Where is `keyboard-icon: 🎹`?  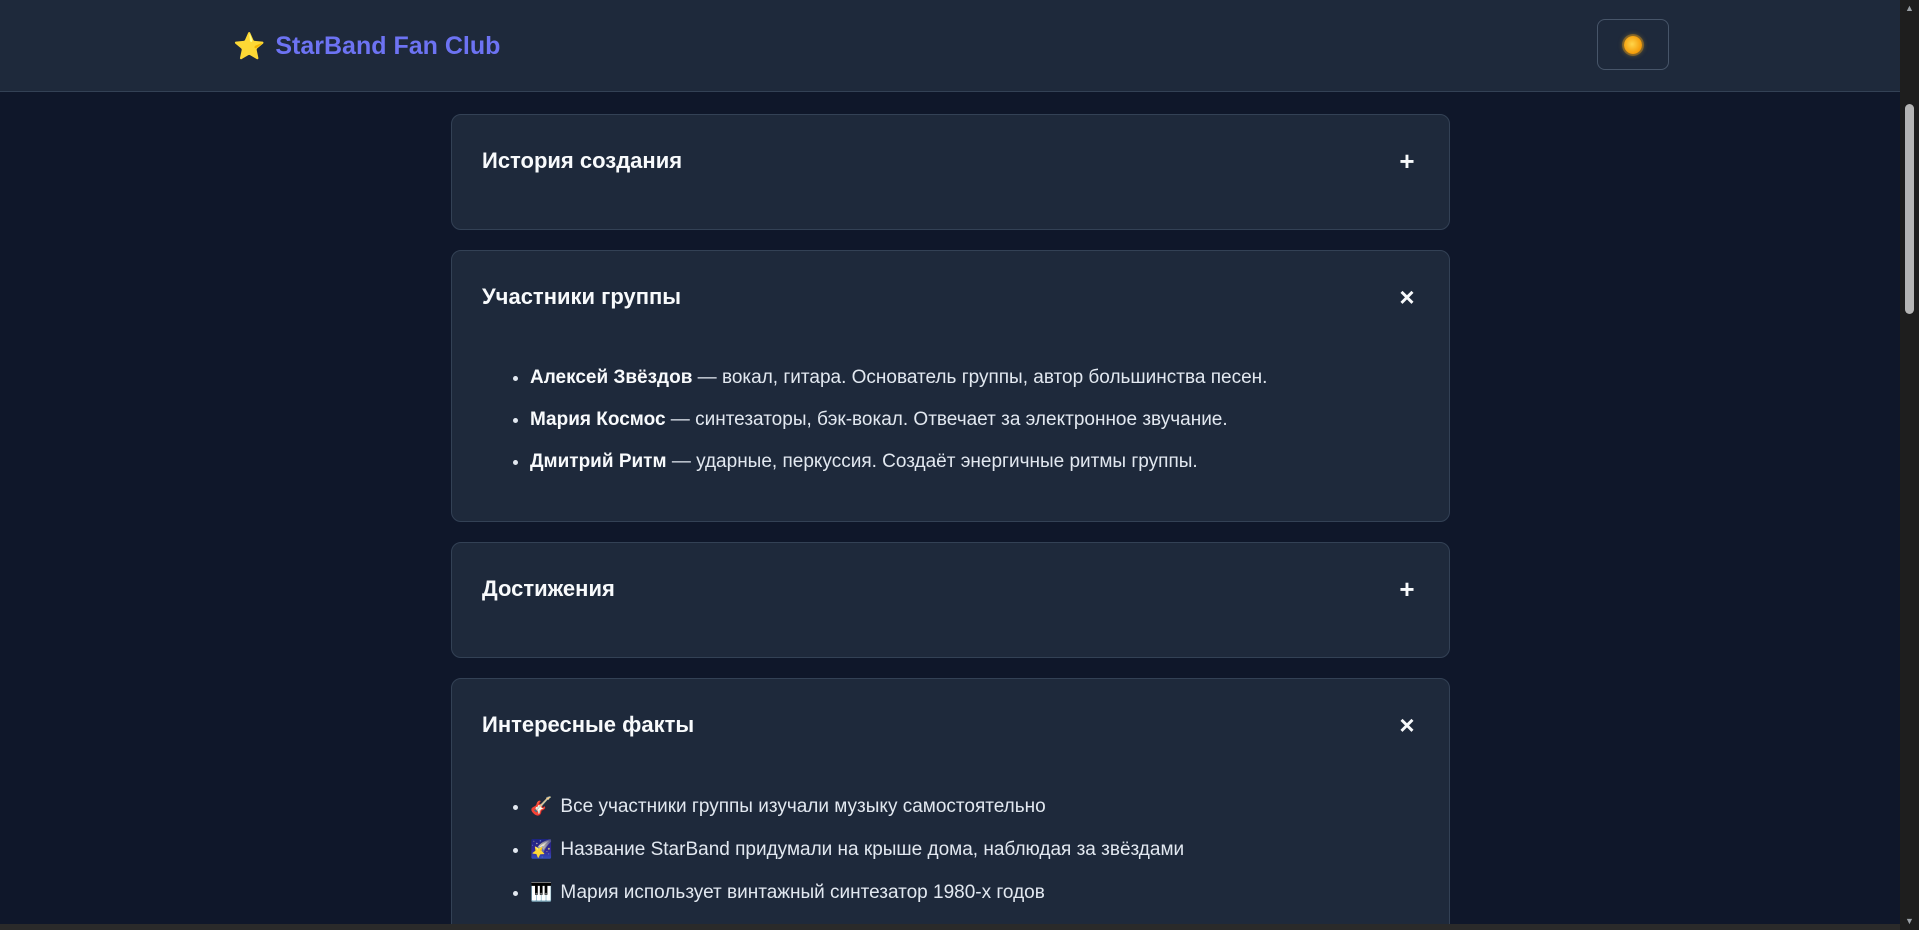
keyboard-icon: 🎹 is located at coordinates (541, 892).